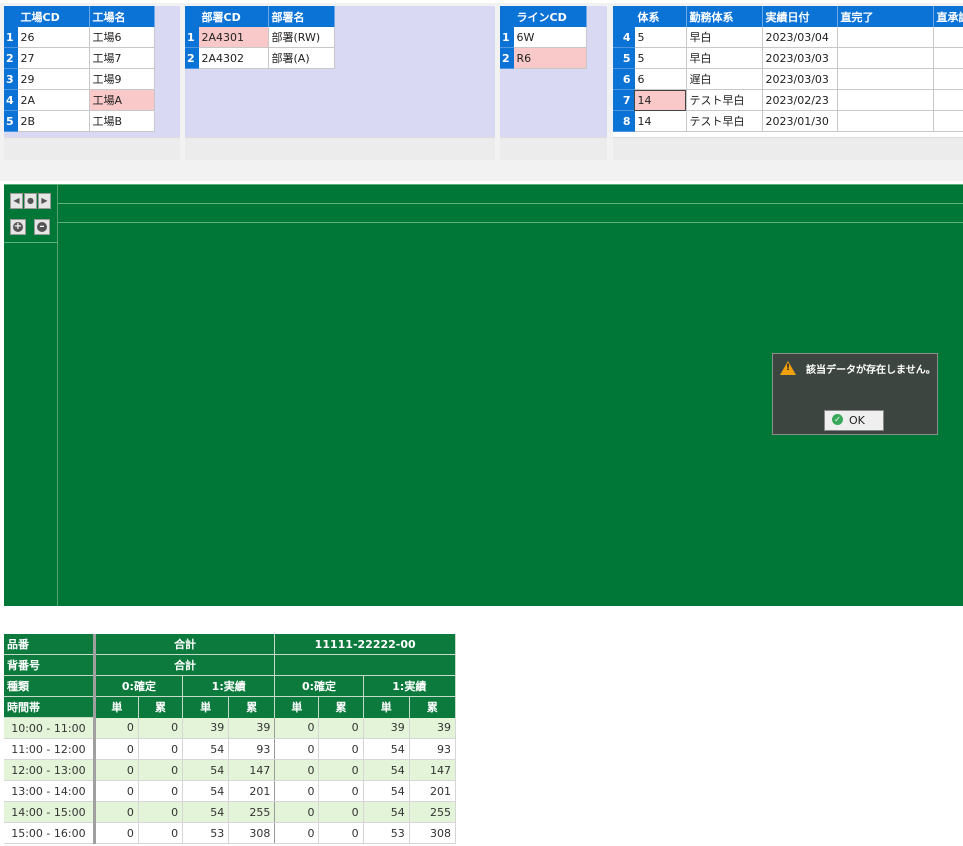 This screenshot has width=963, height=846. I want to click on arrow-right-icon: ▶, so click(44, 201).